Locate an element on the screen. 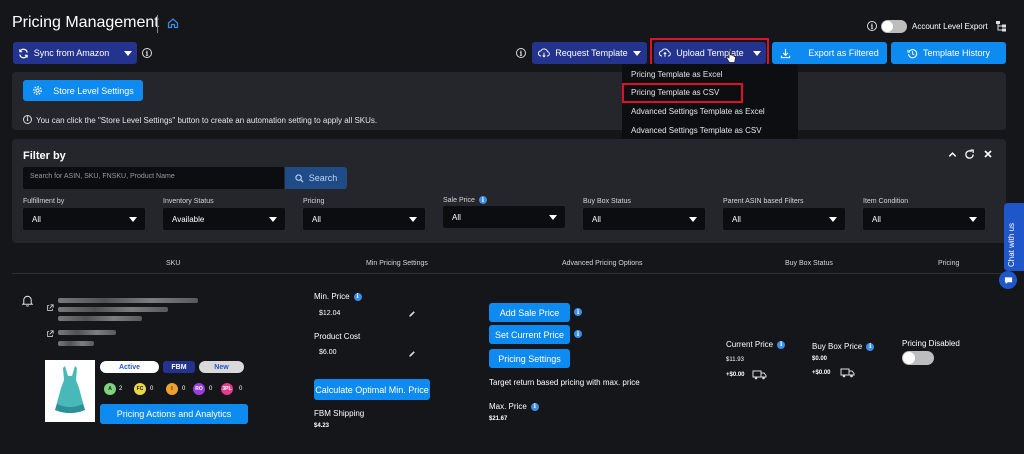 This screenshot has height=454, width=1024. max-price-value: $21.67 is located at coordinates (498, 419).